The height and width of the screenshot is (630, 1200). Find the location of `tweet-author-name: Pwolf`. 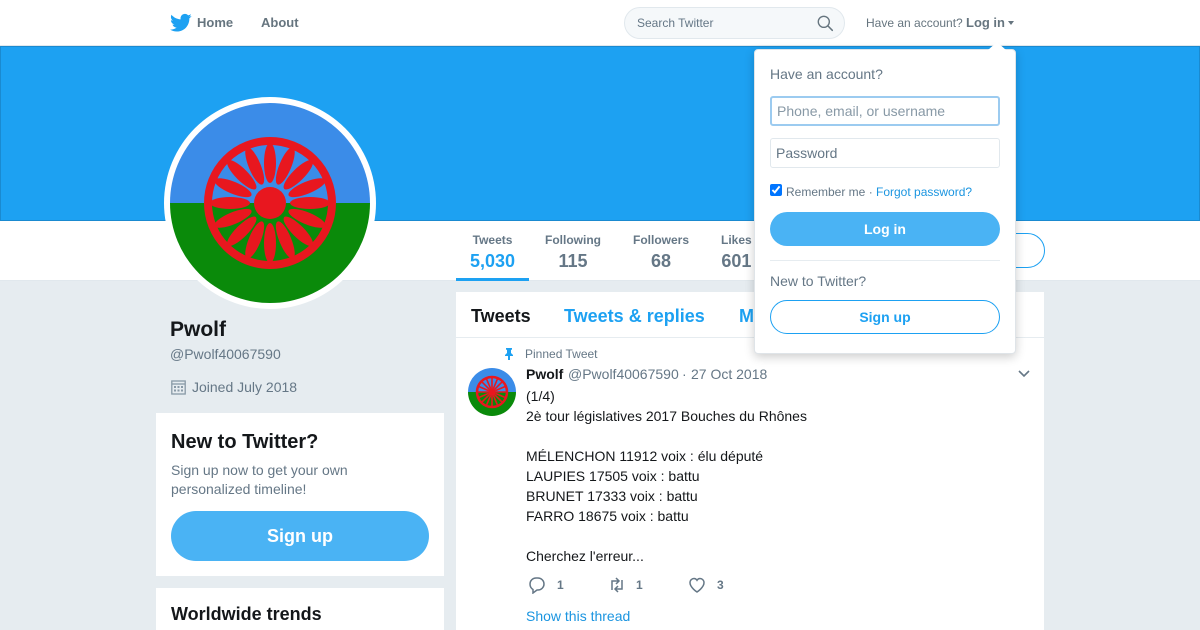

tweet-author-name: Pwolf is located at coordinates (544, 374).